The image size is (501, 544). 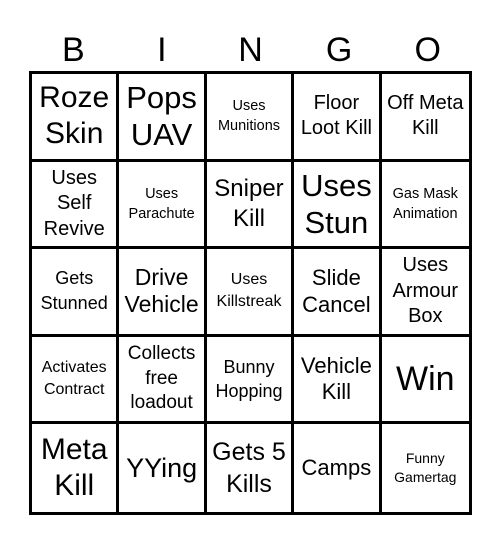 I want to click on bingo-cell: Pops UAV, so click(x=163, y=118).